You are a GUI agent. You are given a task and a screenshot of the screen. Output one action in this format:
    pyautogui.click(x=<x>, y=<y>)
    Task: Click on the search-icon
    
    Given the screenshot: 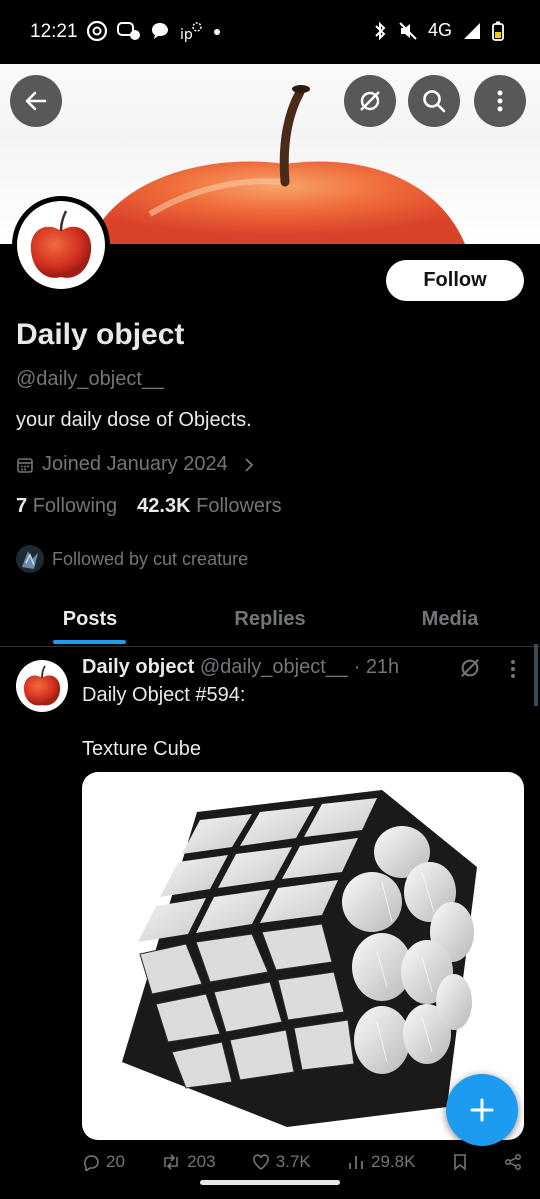 What is the action you would take?
    pyautogui.click(x=434, y=101)
    